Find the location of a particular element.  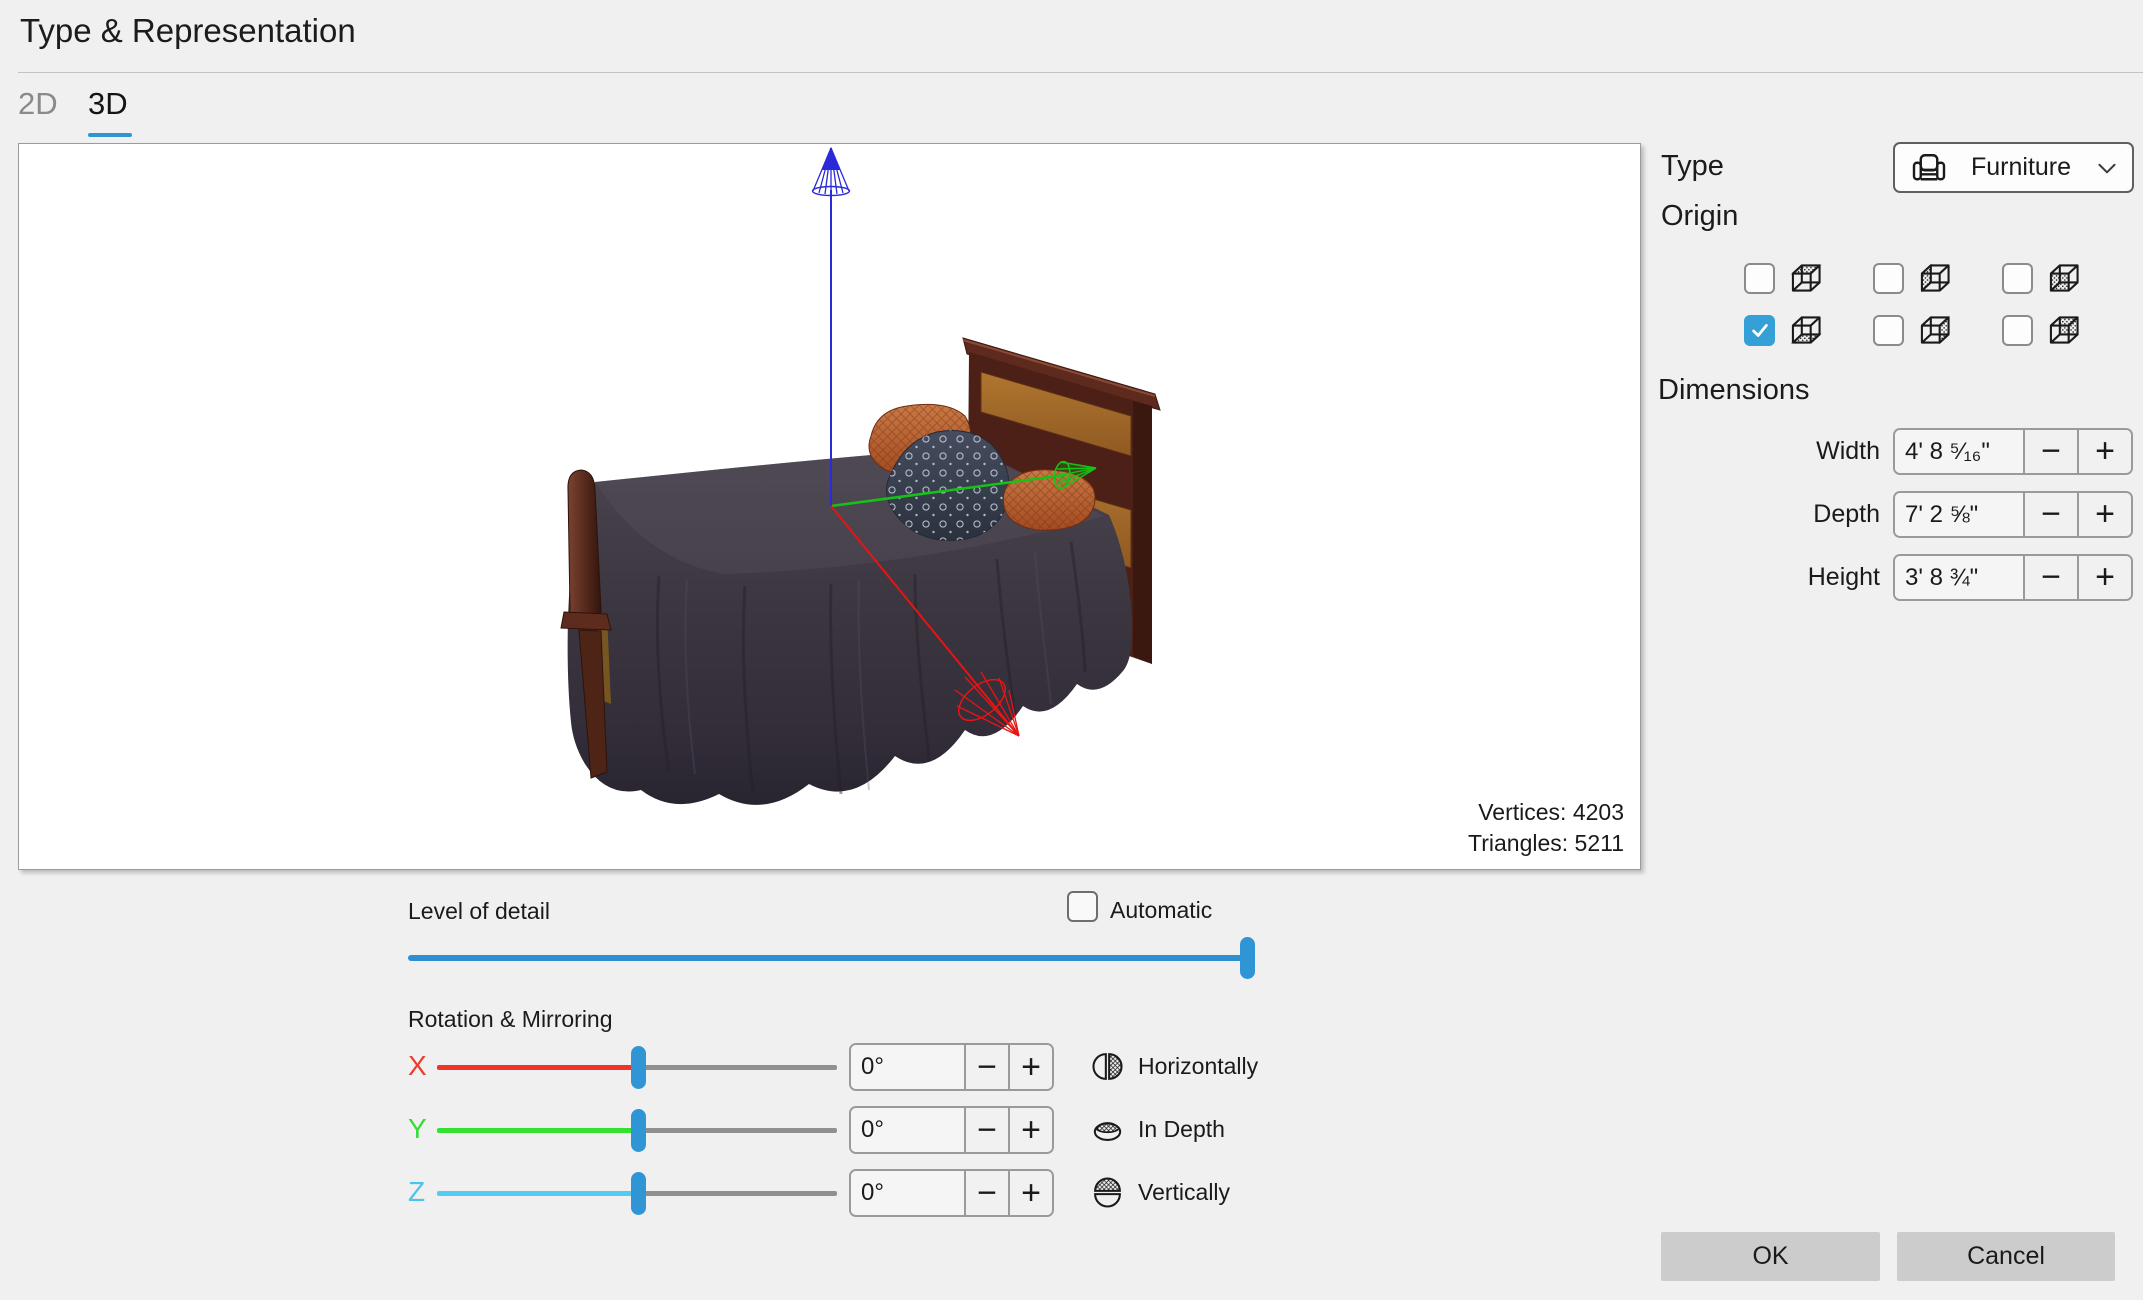

origin-option-back is located at coordinates (2042, 330).